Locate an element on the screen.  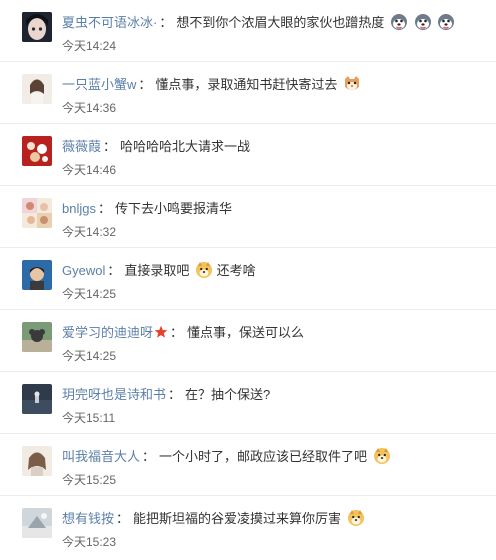
username-link: 玥完呀也是诗和书 is located at coordinates (114, 394).